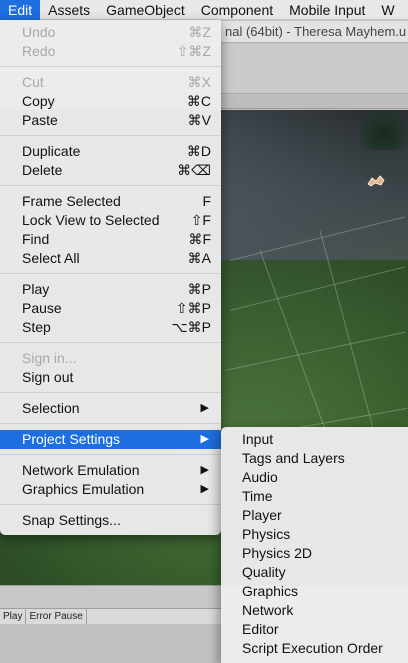 The width and height of the screenshot is (408, 663). Describe the element at coordinates (110, 377) in the screenshot. I see `menu-item-sign-out: Sign out` at that location.